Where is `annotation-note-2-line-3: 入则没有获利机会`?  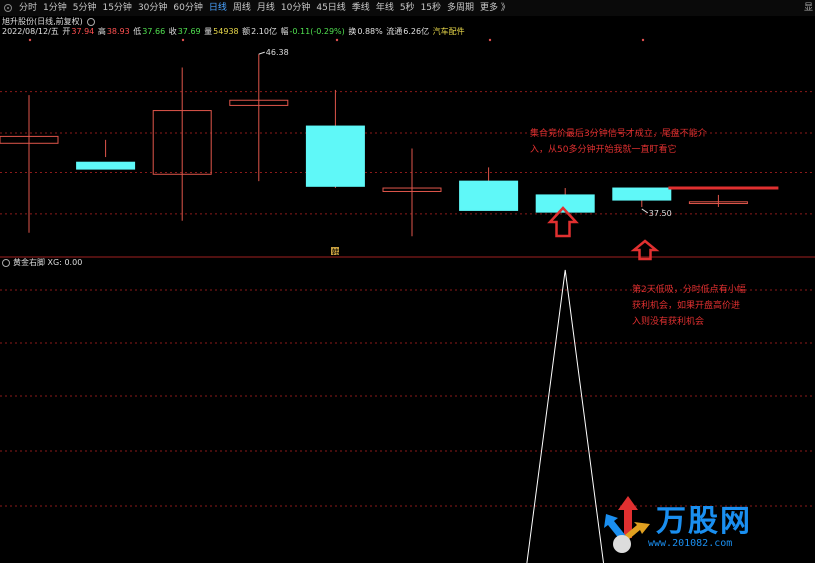 annotation-note-2-line-3: 入则没有获利机会 is located at coordinates (668, 322).